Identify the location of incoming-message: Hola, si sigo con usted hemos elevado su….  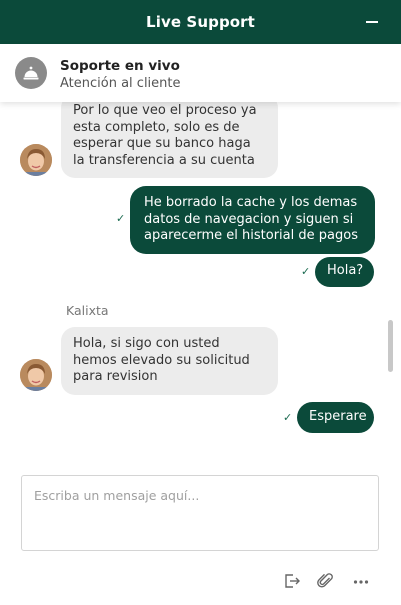
(169, 361).